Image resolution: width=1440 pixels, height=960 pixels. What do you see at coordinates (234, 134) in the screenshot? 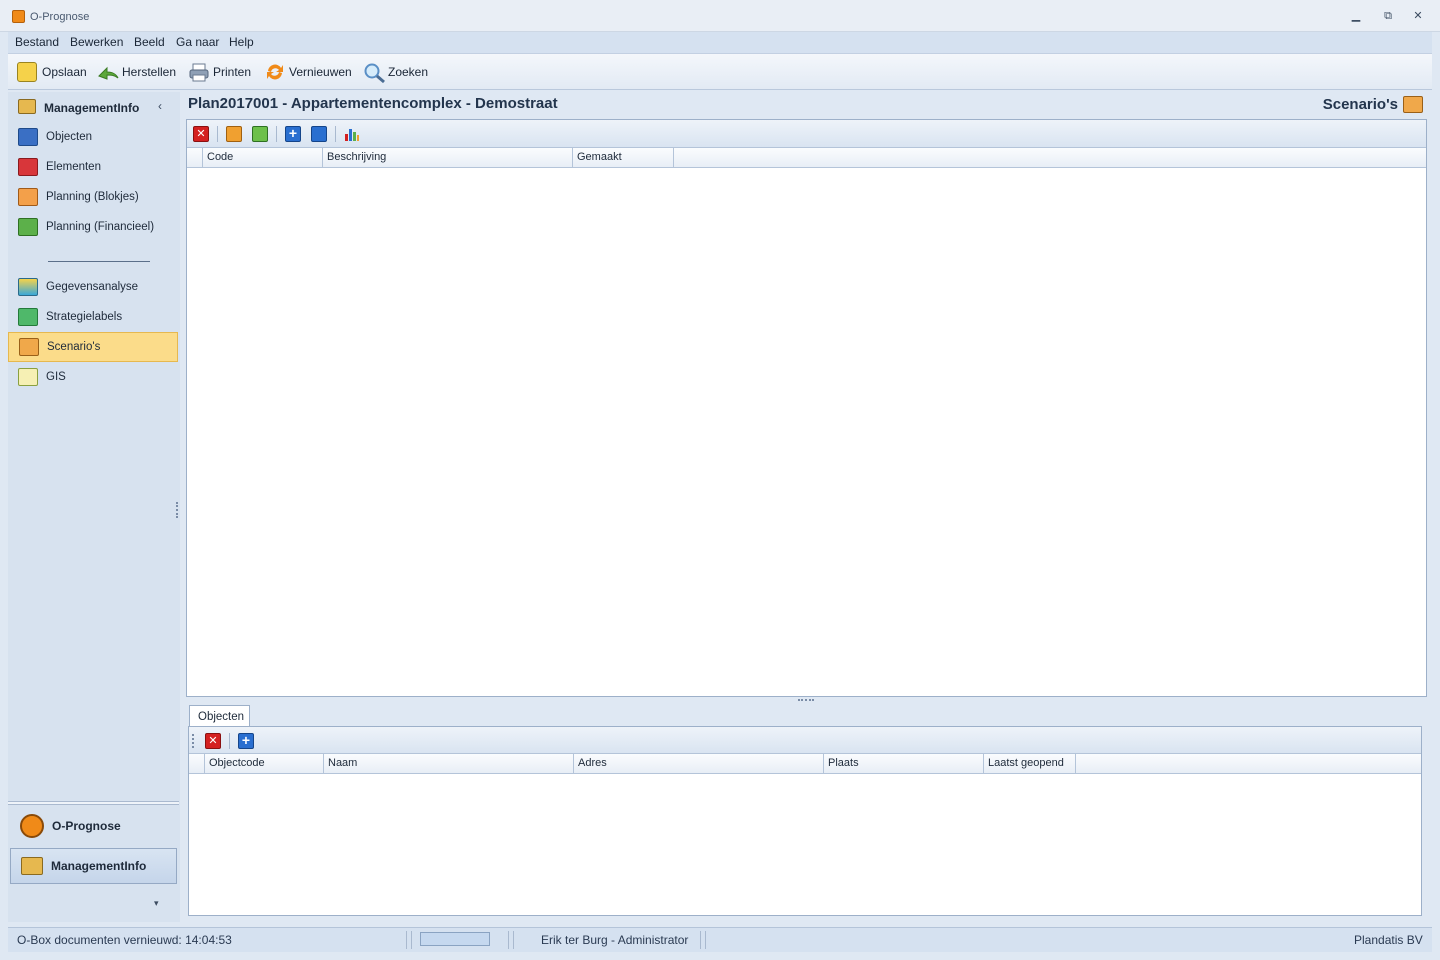
I see `edit-list-icon` at bounding box center [234, 134].